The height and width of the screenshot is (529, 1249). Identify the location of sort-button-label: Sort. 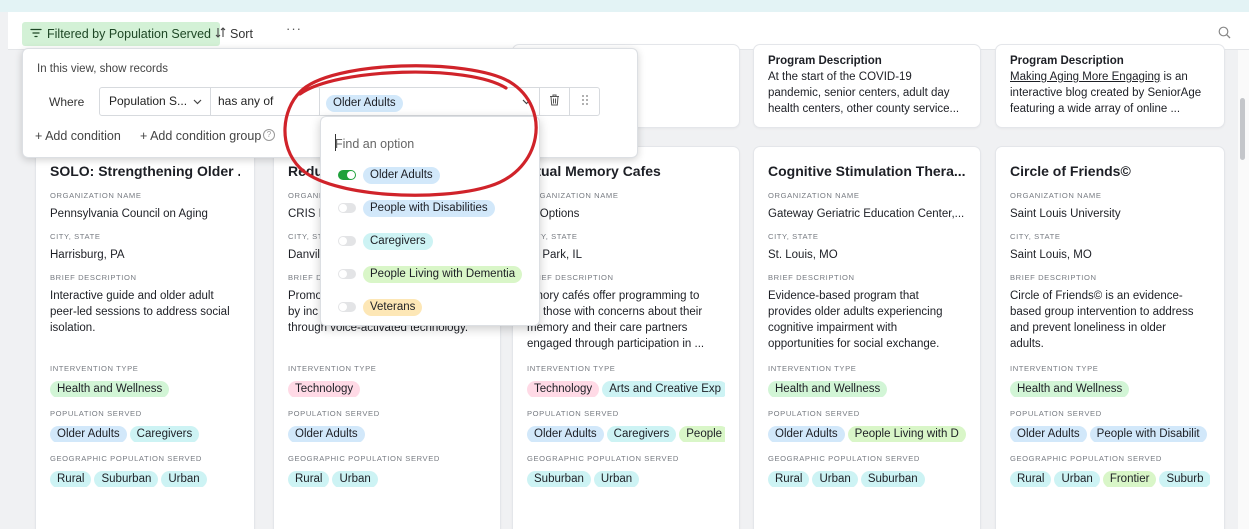
(241, 34).